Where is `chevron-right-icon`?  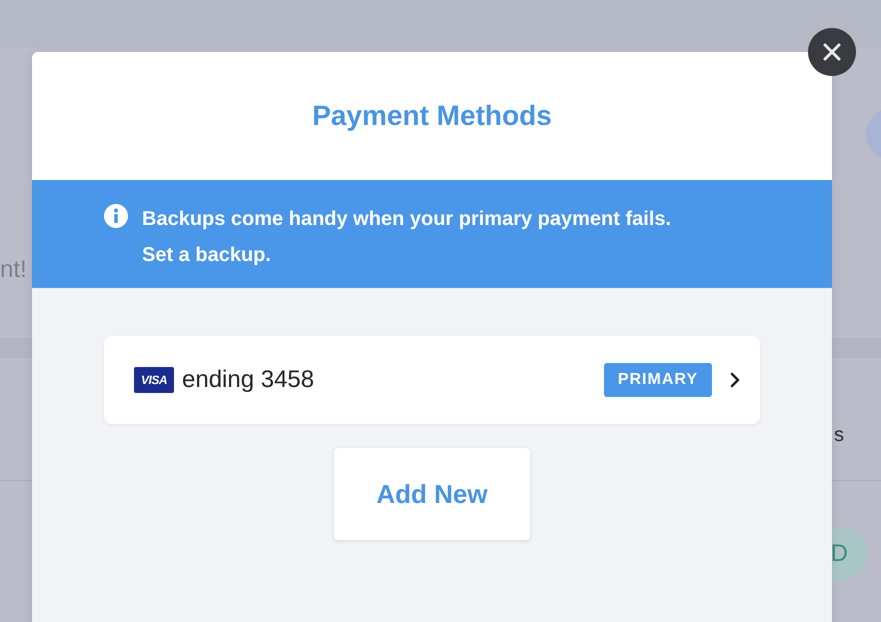 chevron-right-icon is located at coordinates (735, 380).